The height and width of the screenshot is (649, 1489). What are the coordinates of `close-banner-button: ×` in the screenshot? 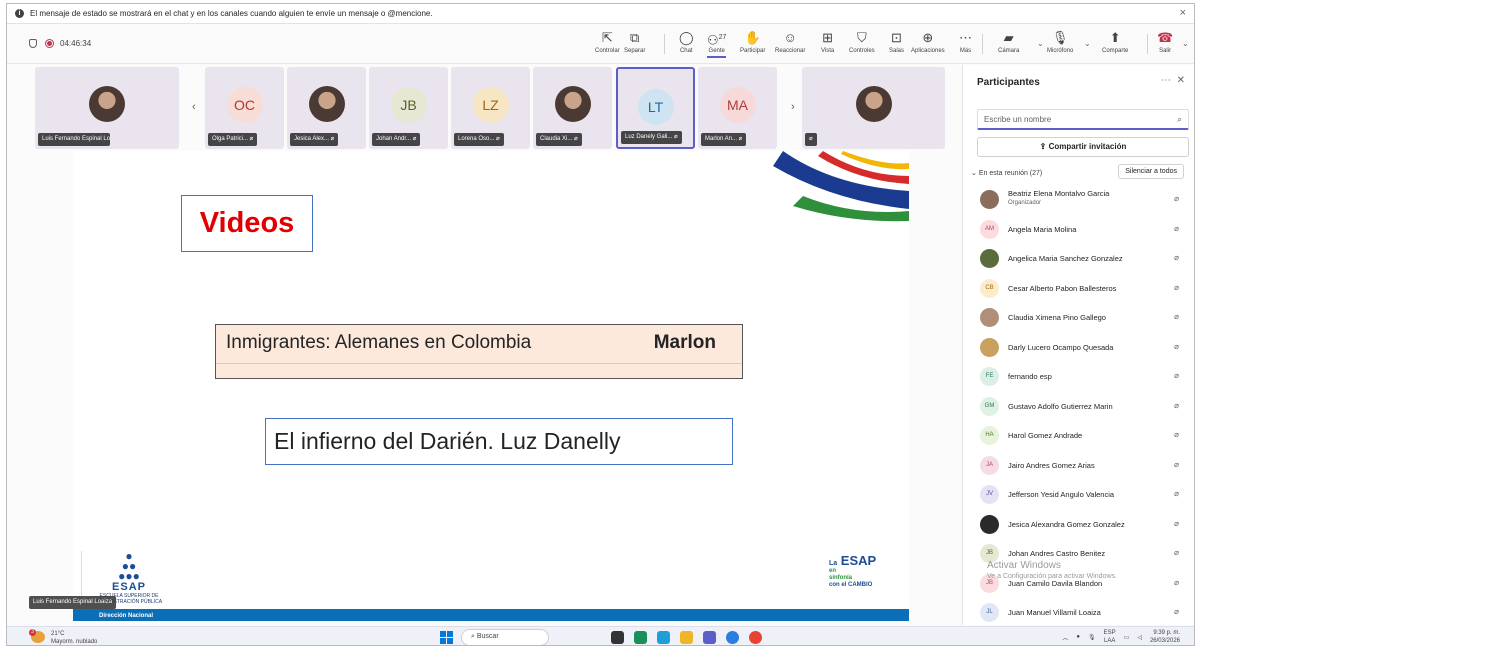 It's located at (1183, 13).